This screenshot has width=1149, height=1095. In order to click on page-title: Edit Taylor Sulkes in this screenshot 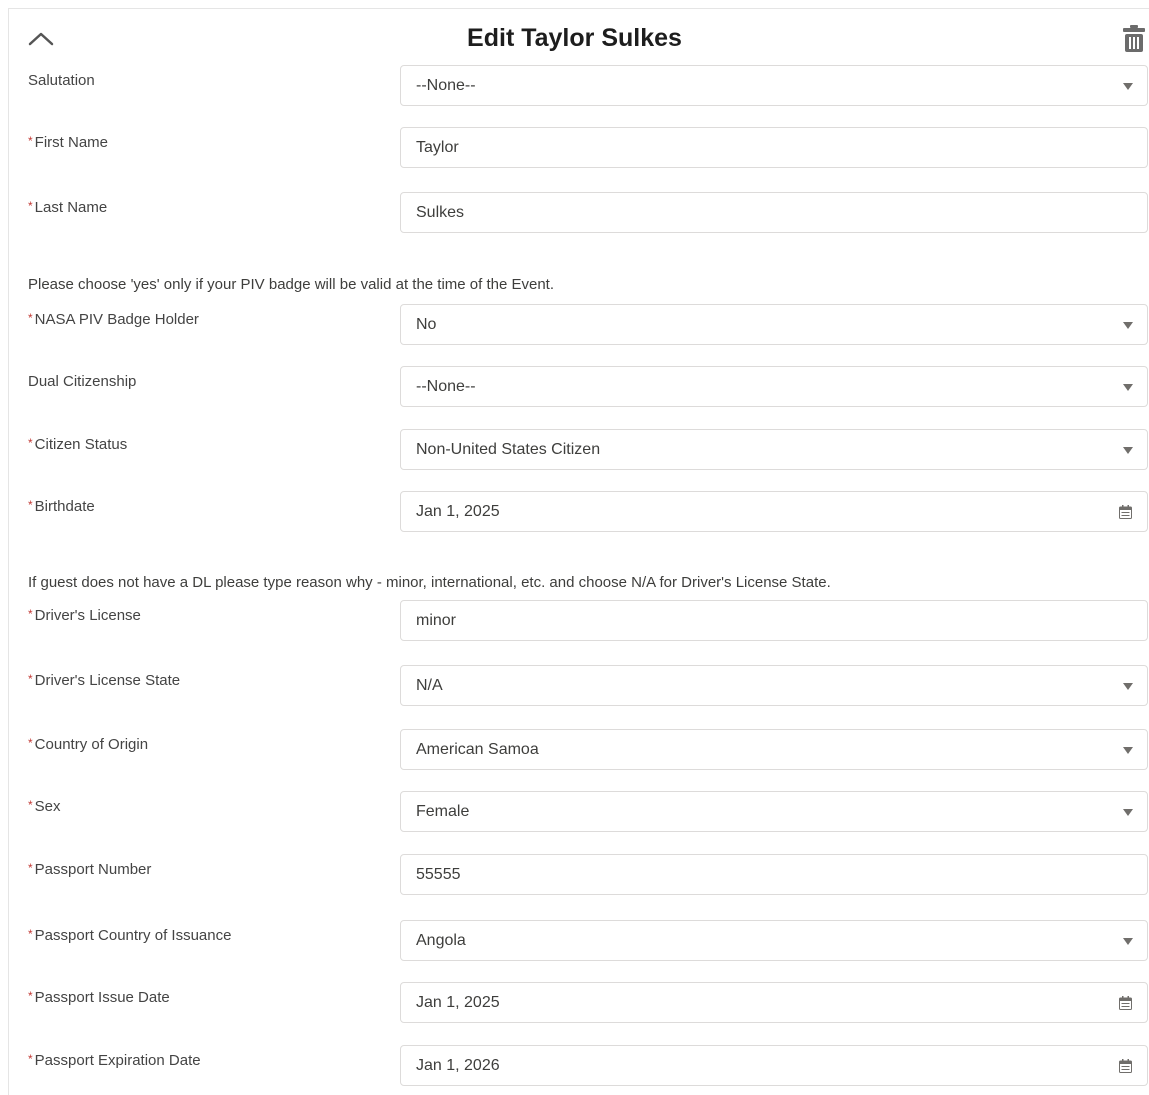, I will do `click(574, 38)`.